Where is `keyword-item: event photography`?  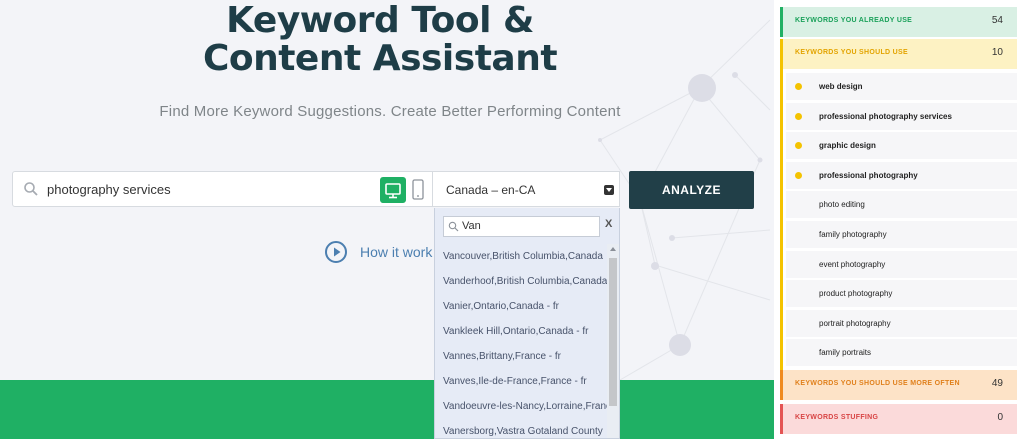
keyword-item: event photography is located at coordinates (901, 264).